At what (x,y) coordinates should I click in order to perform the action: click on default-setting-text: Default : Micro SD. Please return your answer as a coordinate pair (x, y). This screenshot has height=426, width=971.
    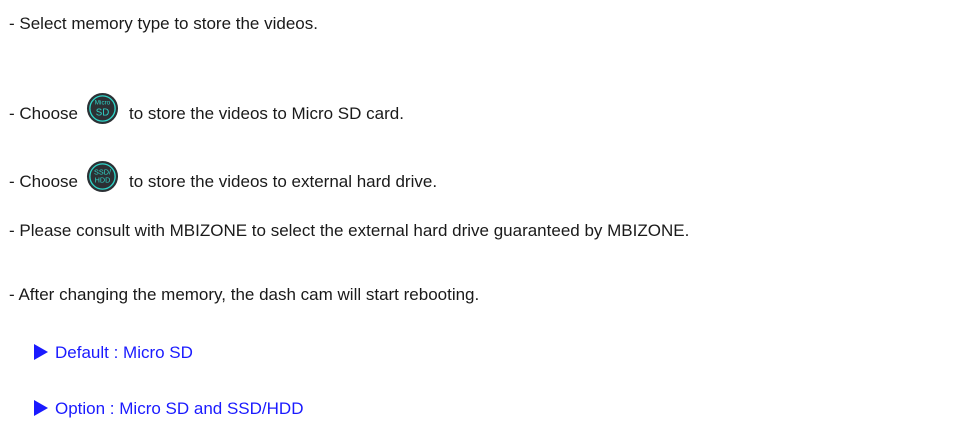
    Looking at the image, I should click on (124, 352).